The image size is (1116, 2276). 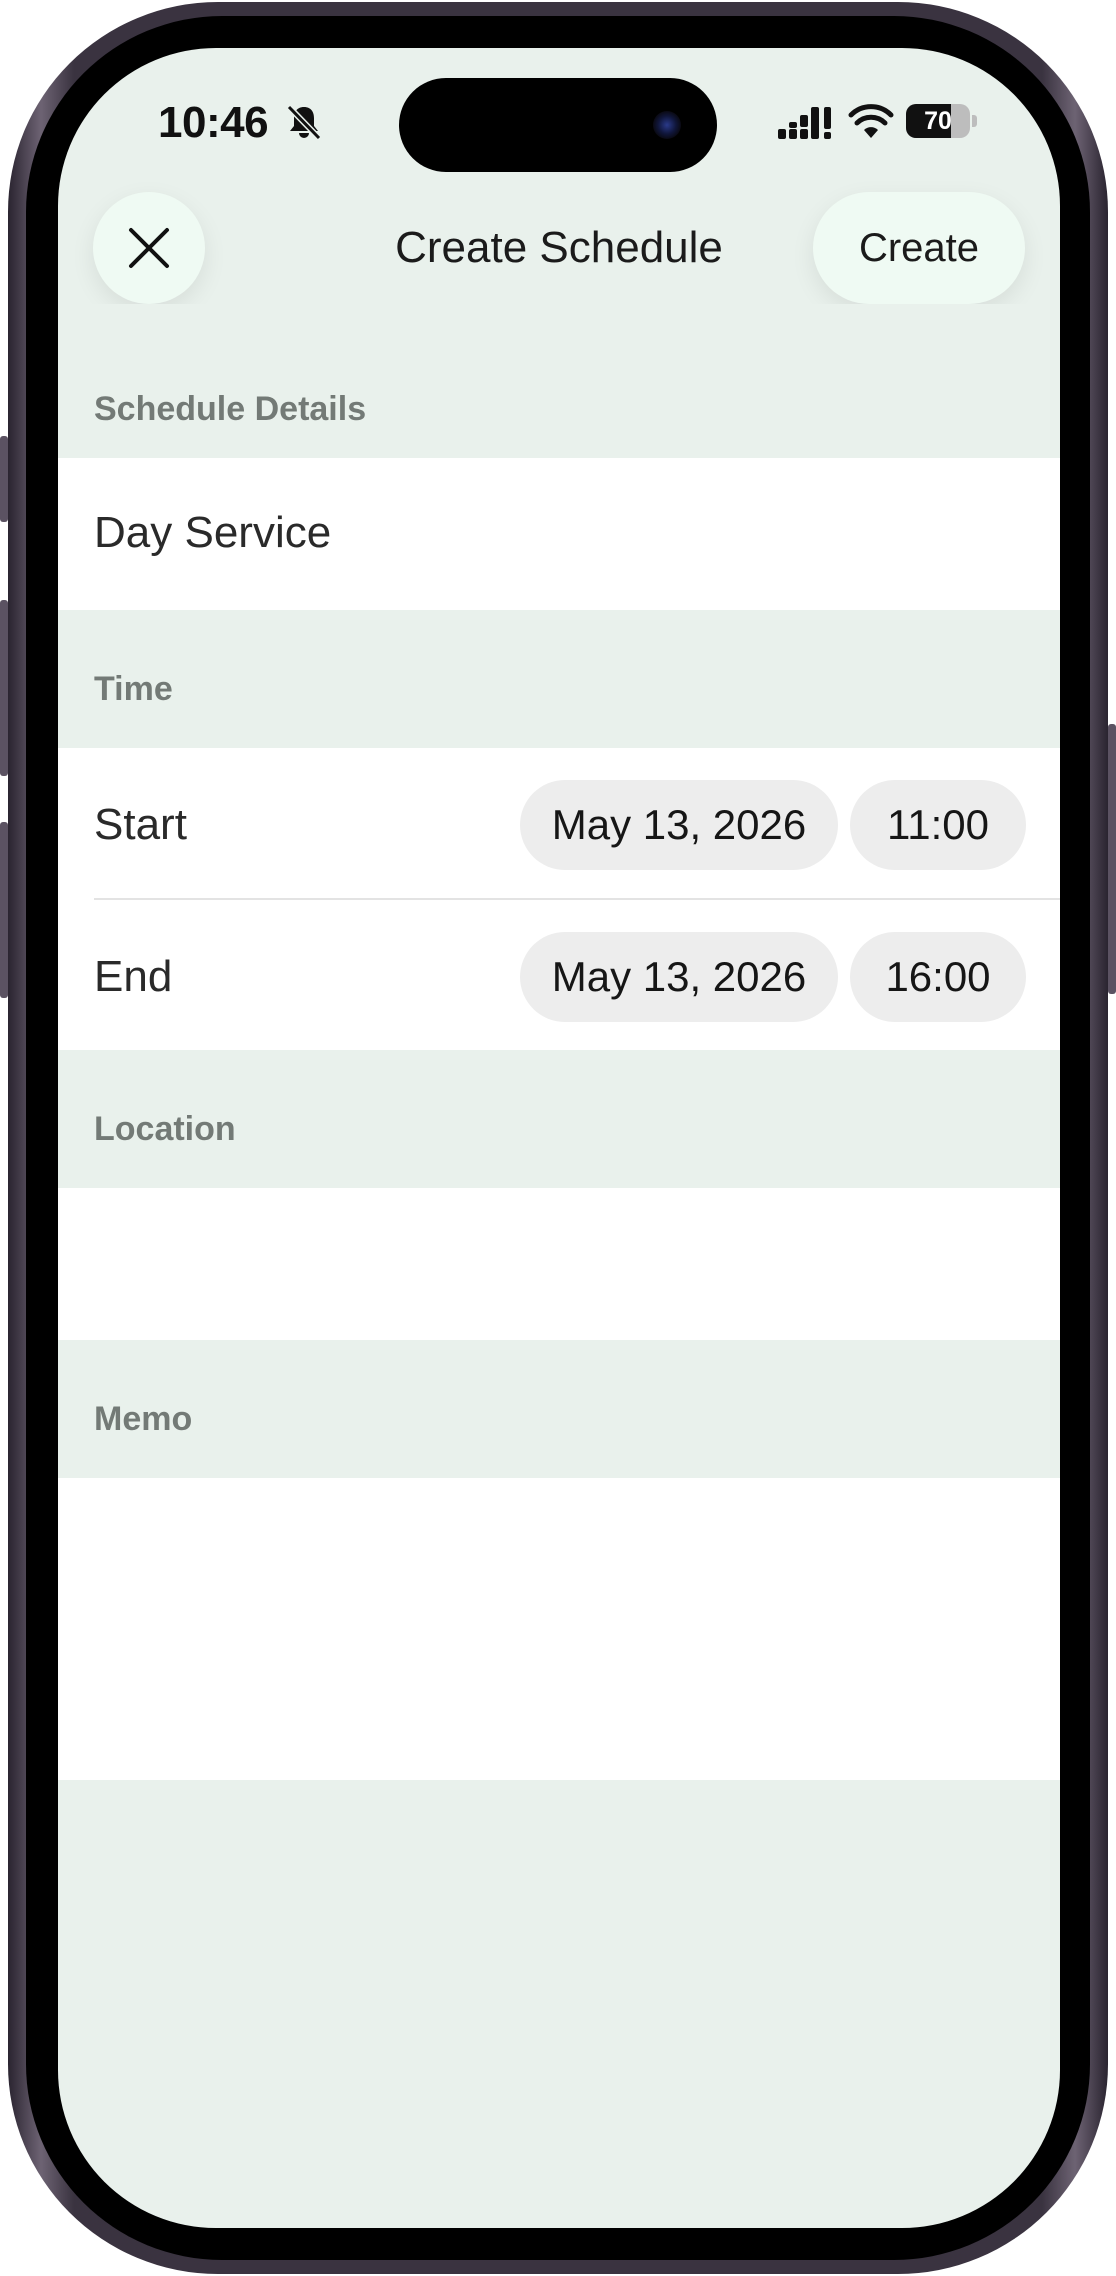 I want to click on end-time-picker: 16:00, so click(x=938, y=977).